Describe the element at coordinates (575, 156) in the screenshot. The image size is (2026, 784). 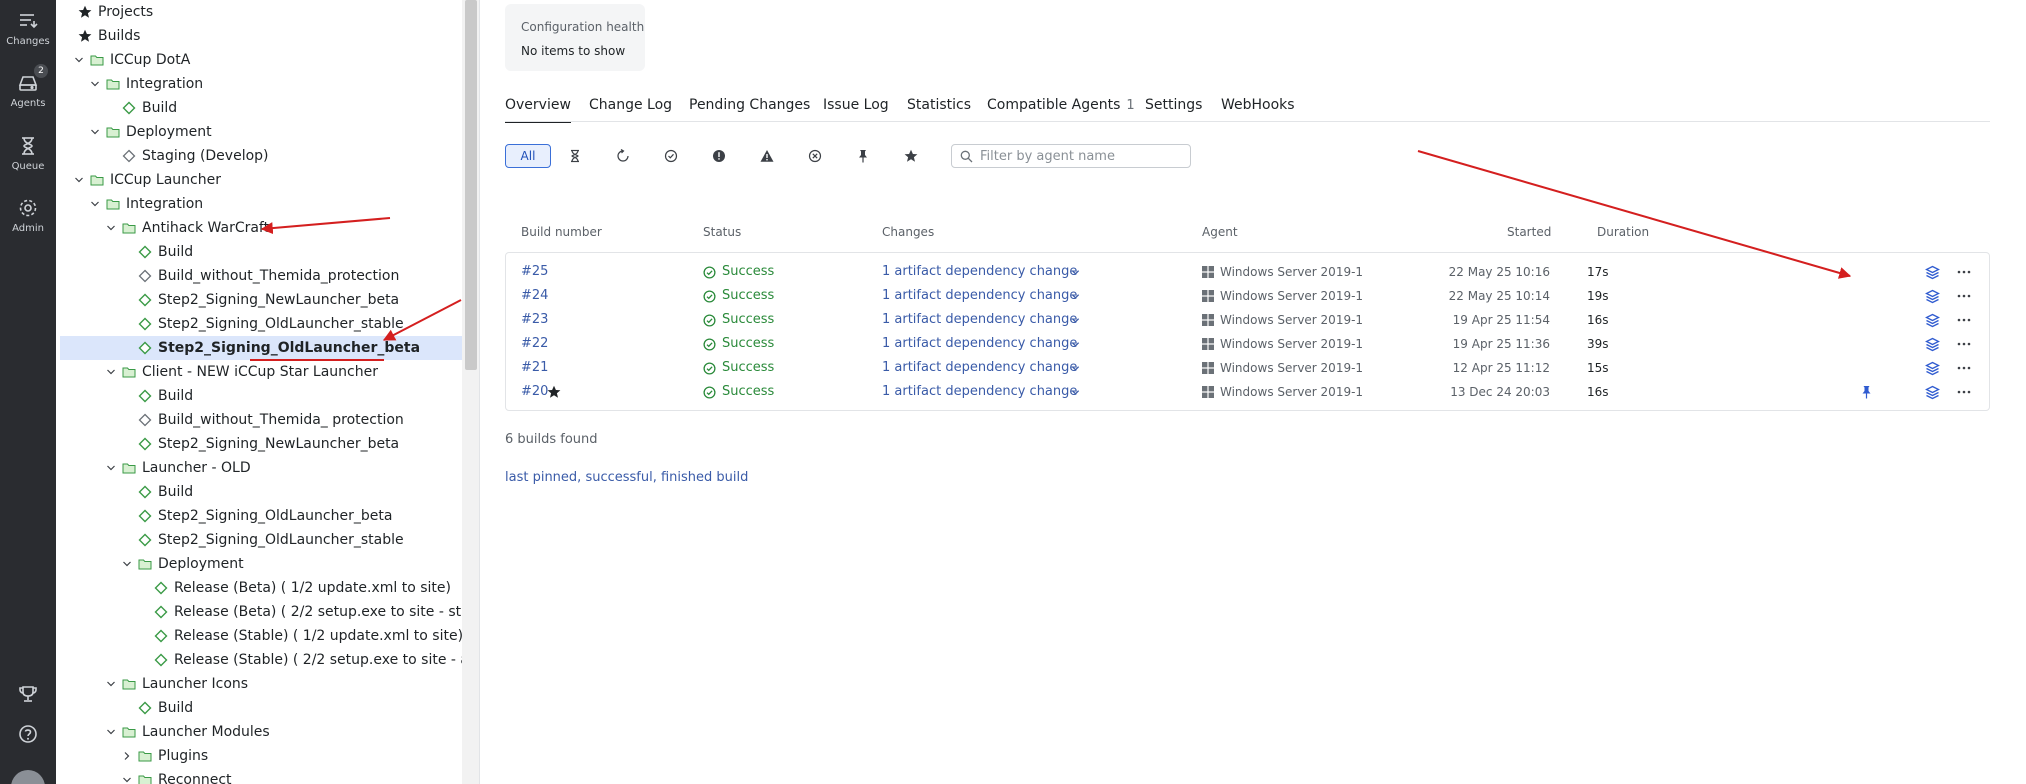
I see `filter-queued-button` at that location.